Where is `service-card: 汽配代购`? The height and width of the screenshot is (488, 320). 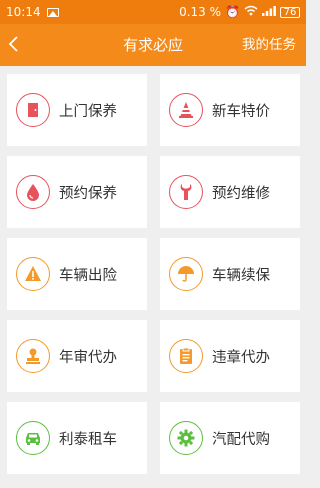 service-card: 汽配代购 is located at coordinates (230, 438).